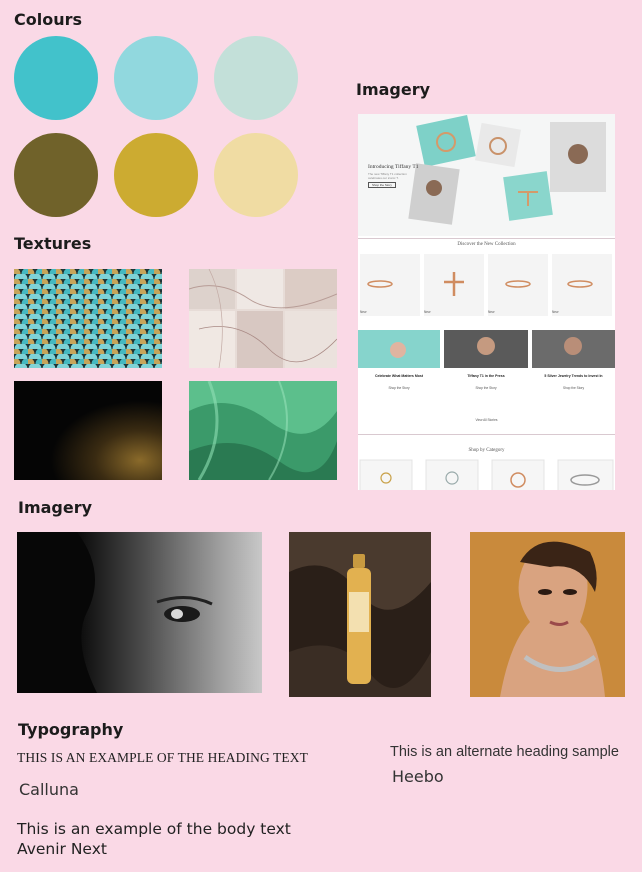 The width and height of the screenshot is (642, 872). I want to click on pantene-bottle-photo, so click(360, 614).